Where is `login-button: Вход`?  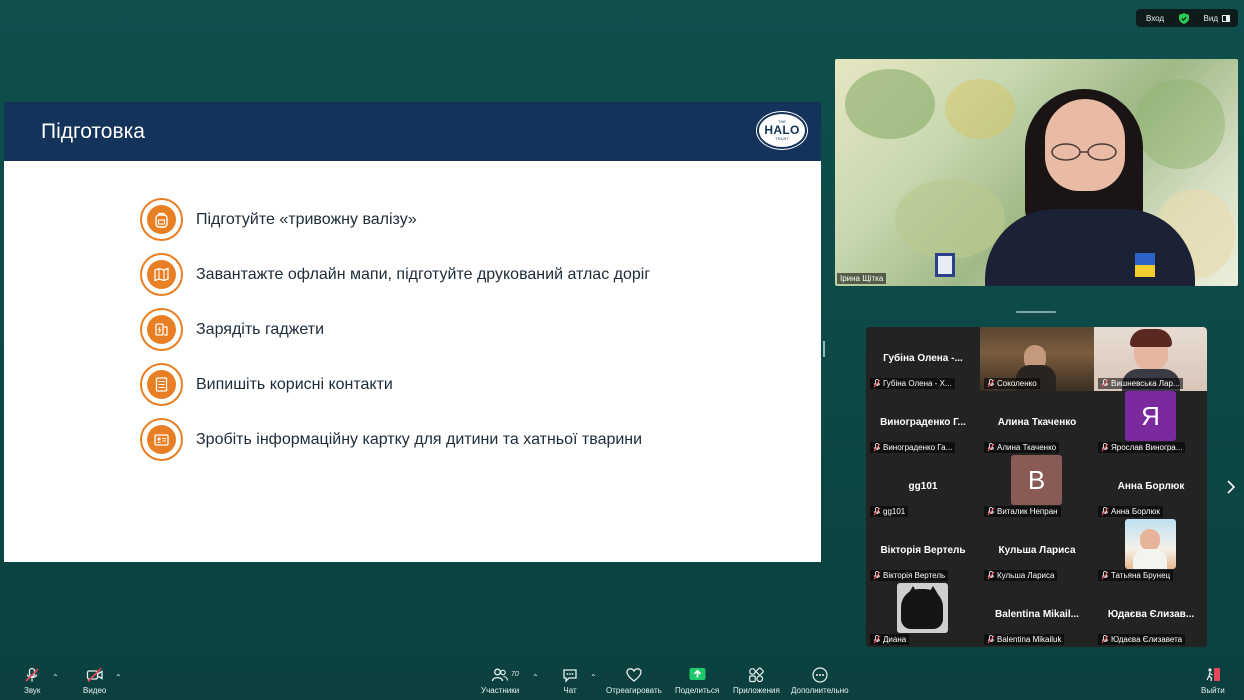
login-button: Вход is located at coordinates (1155, 18).